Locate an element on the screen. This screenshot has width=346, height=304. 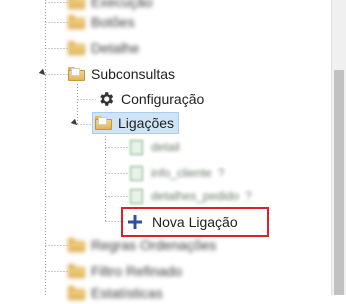
tree-item-link: detail is located at coordinates (155, 147).